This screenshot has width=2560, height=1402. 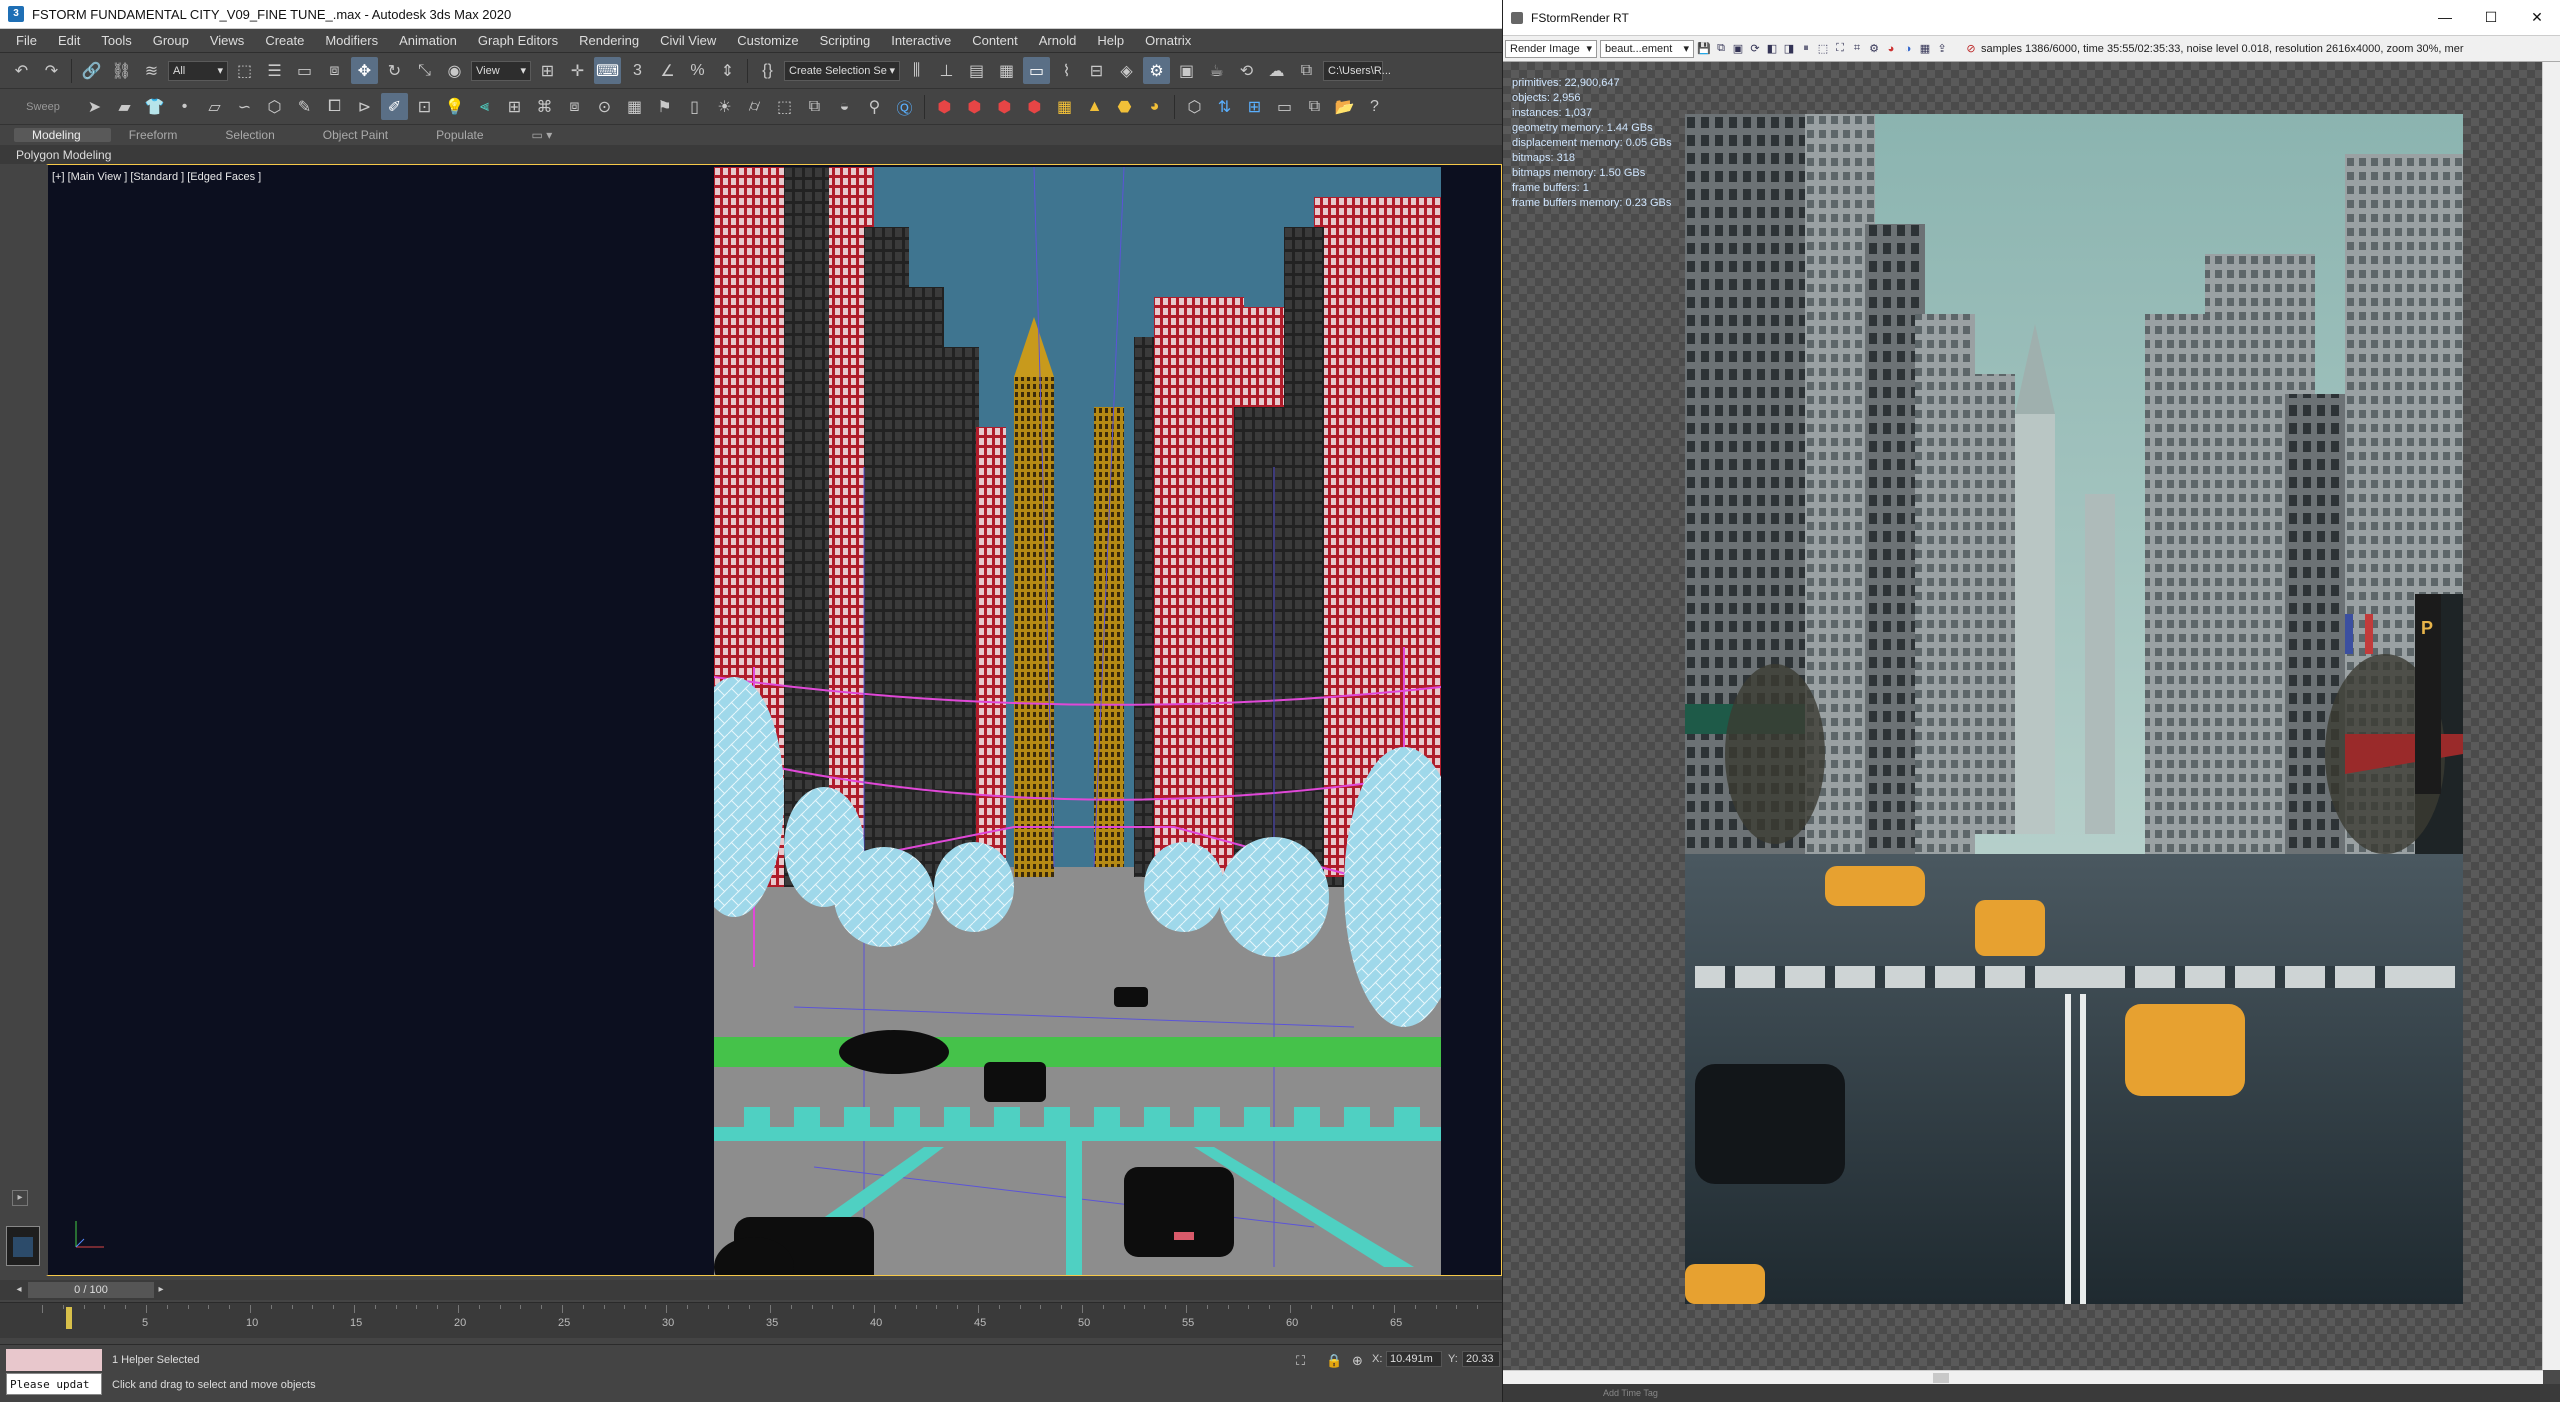 I want to click on box-icon: ⬚, so click(x=784, y=106).